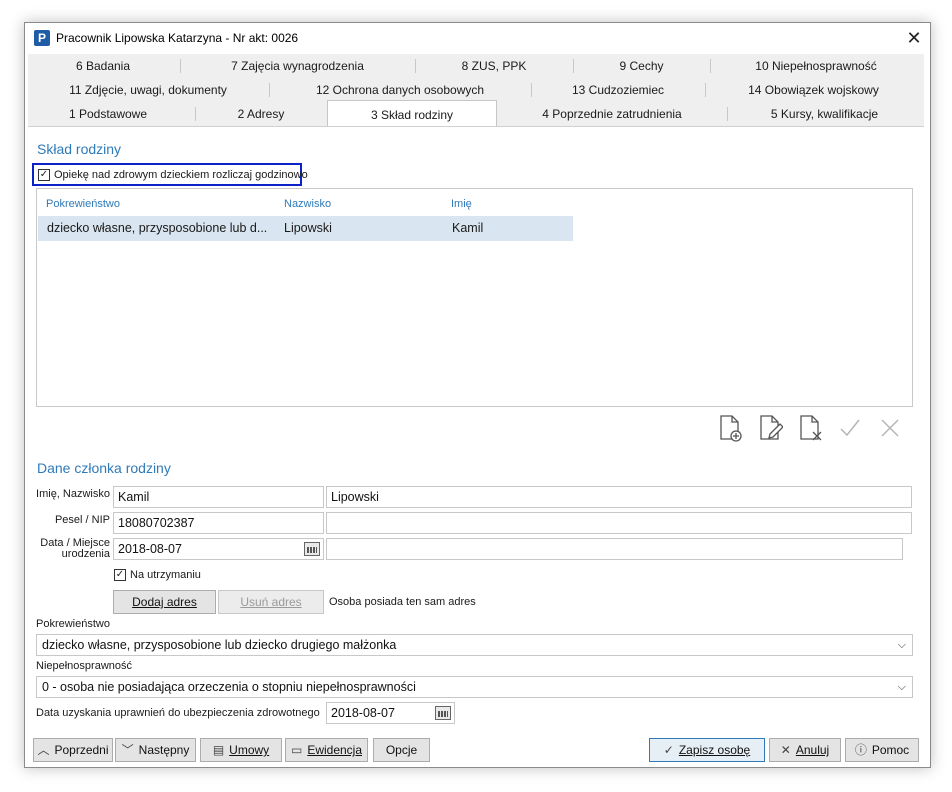  I want to click on remove-address-label: Usuń adres, so click(271, 602).